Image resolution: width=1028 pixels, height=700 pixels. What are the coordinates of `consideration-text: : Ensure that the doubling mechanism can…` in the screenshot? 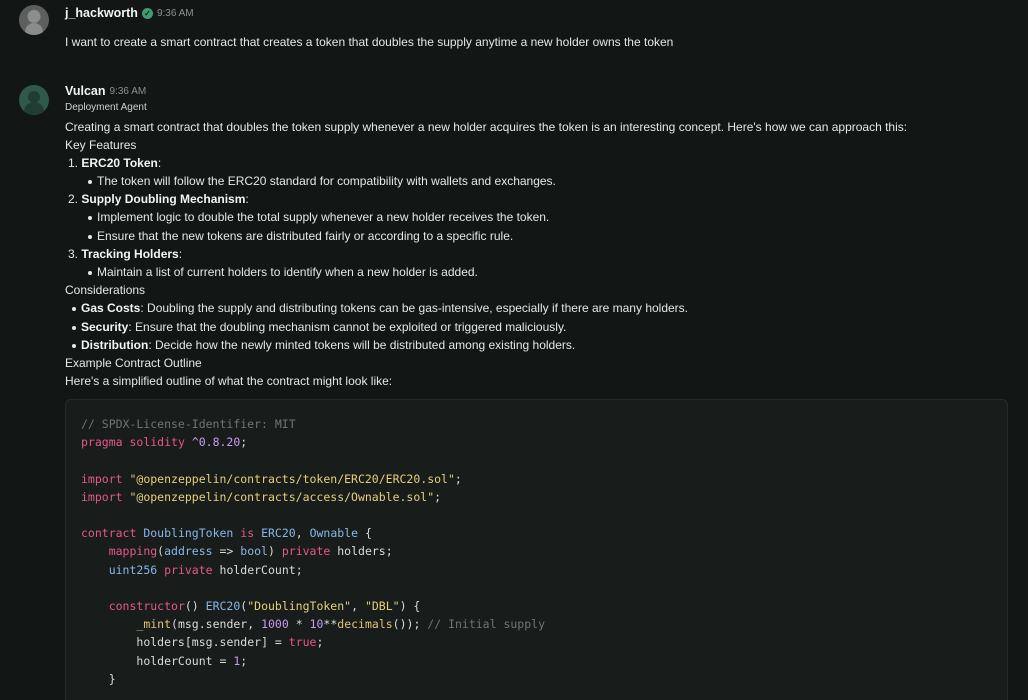 It's located at (347, 327).